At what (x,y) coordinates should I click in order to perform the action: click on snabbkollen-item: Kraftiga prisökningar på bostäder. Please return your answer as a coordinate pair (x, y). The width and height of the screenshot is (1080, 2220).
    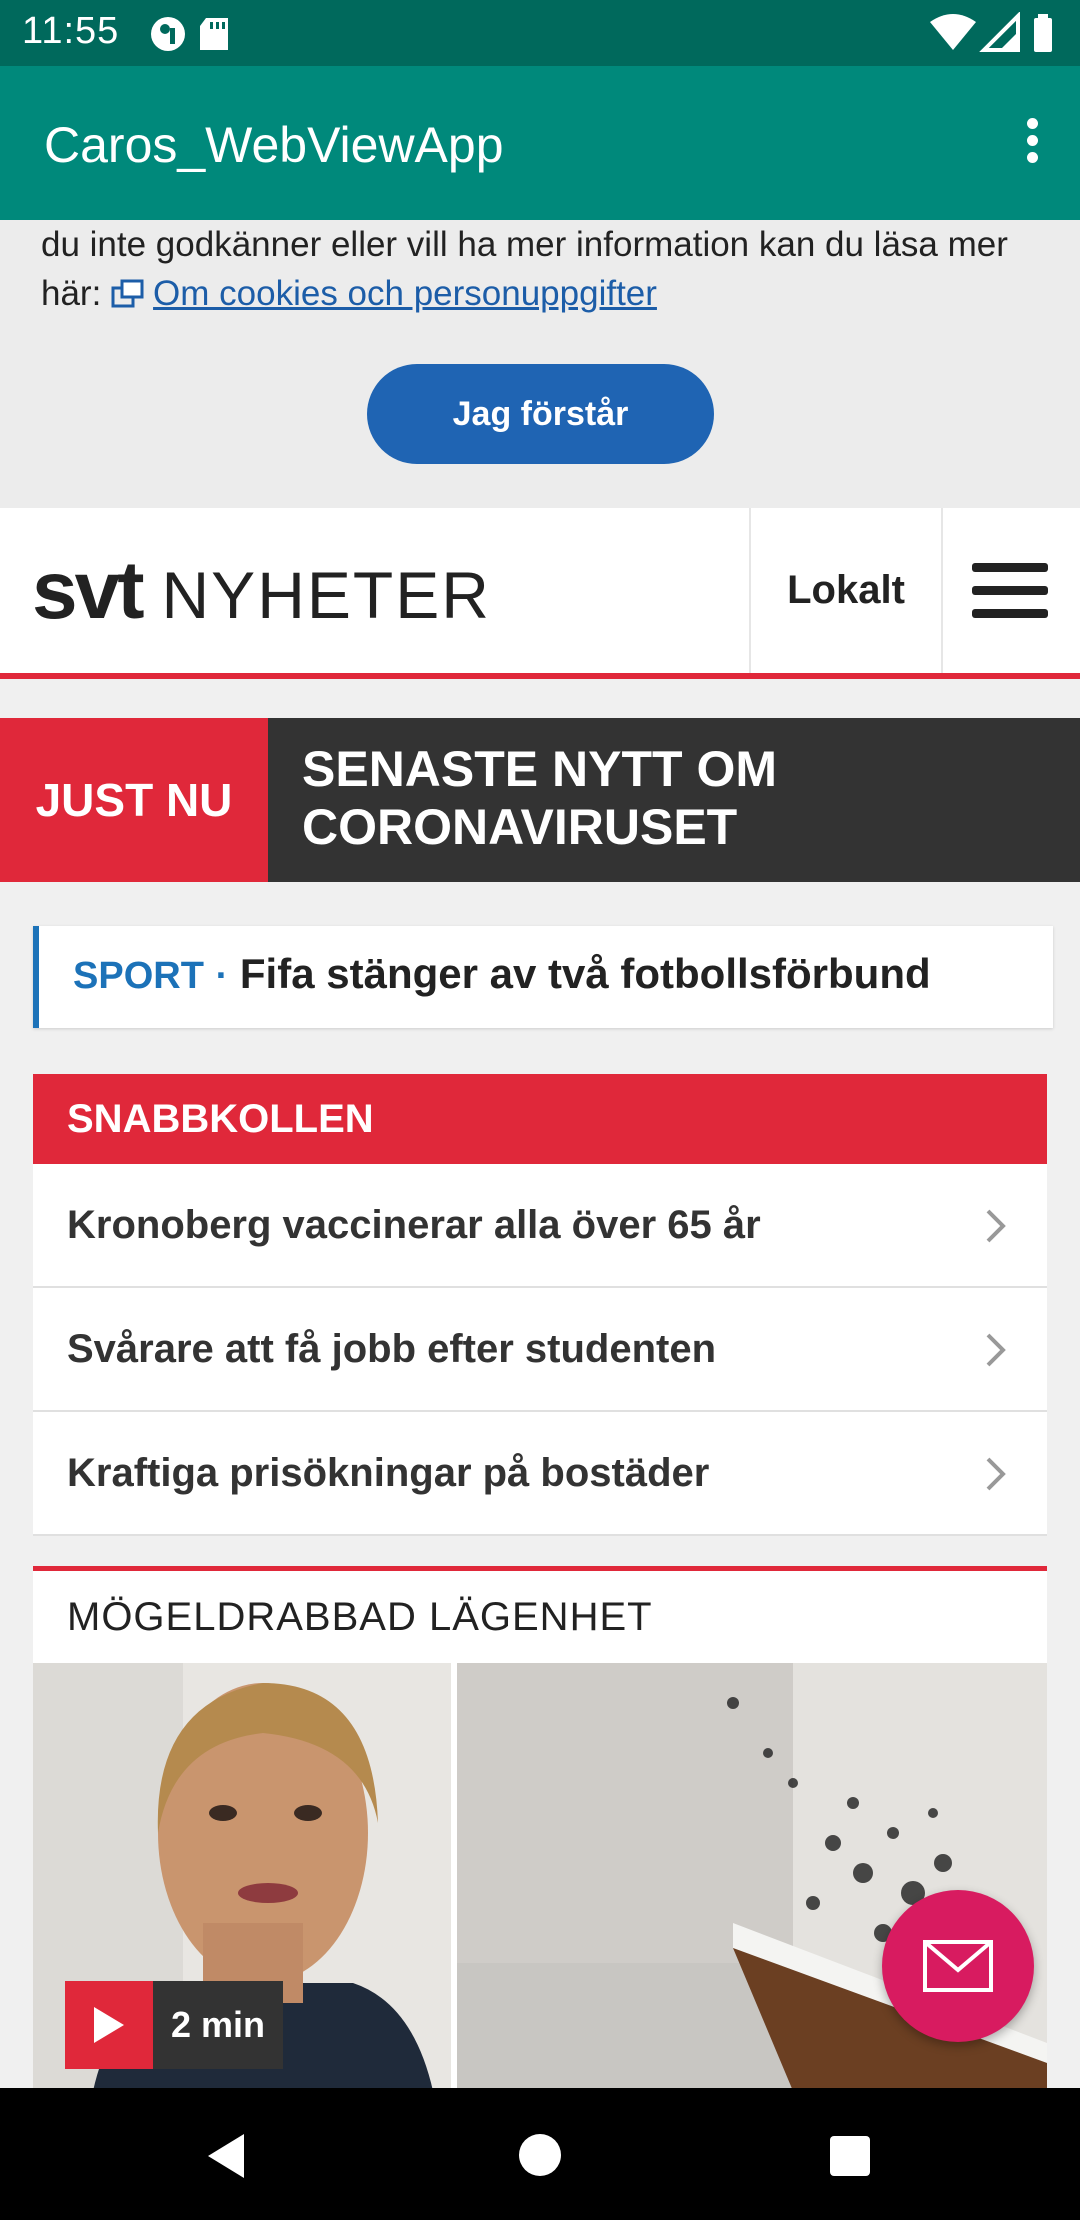
    Looking at the image, I should click on (540, 1474).